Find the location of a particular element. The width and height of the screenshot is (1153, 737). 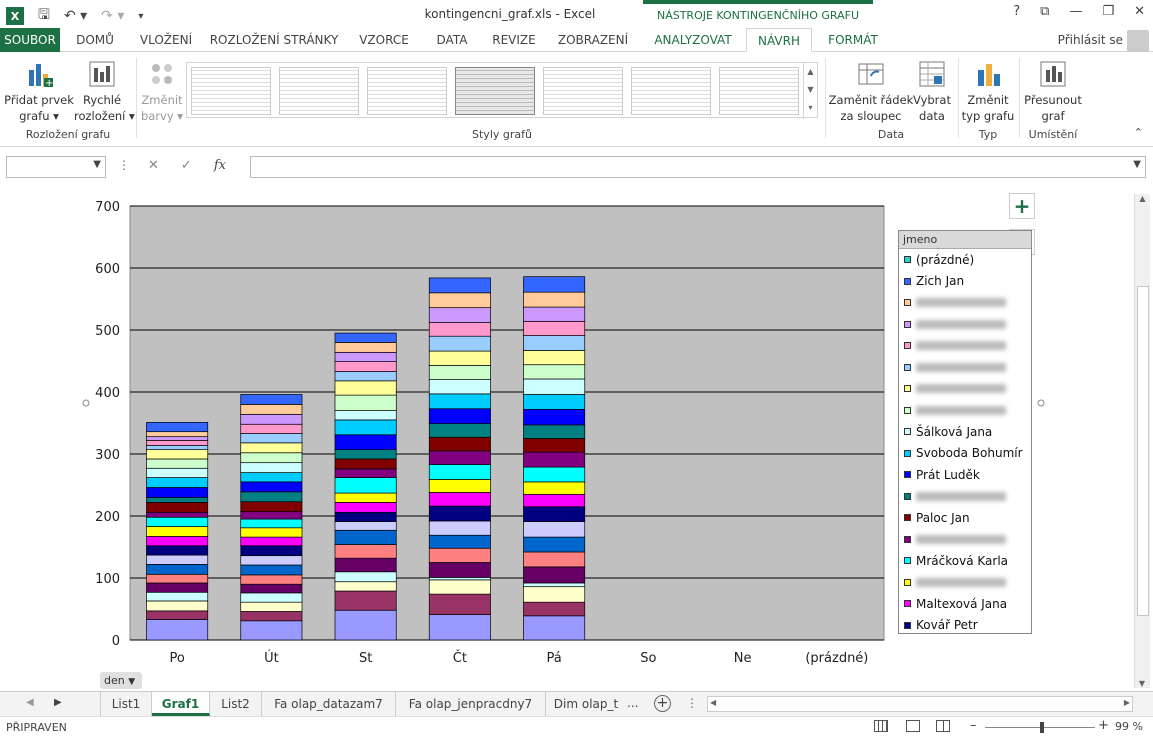

zoom-level: 99 % is located at coordinates (1129, 726).